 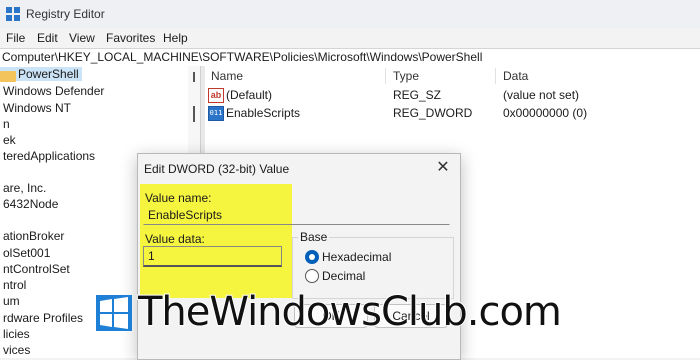 What do you see at coordinates (443, 168) in the screenshot?
I see `close-icon: ✕` at bounding box center [443, 168].